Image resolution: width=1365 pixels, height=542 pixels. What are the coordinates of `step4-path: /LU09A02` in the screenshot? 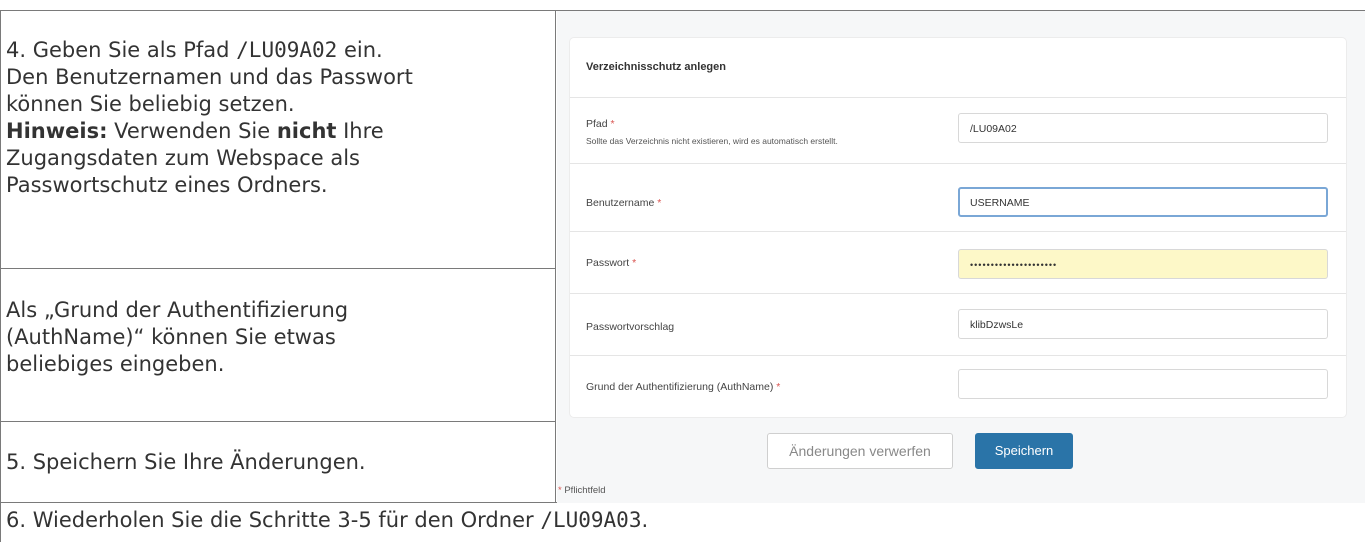 It's located at (287, 50).